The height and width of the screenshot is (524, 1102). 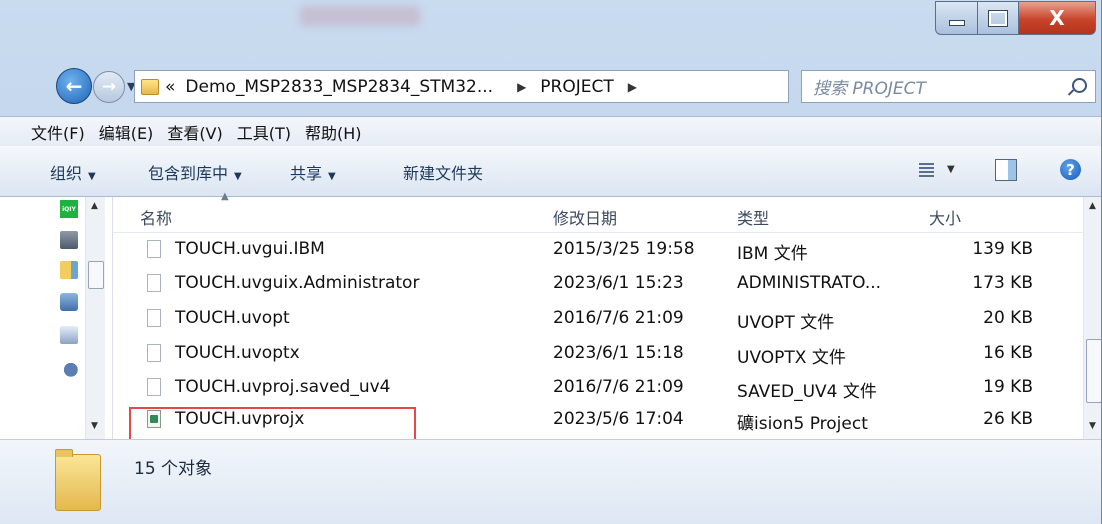 I want to click on column-type-header: 类型, so click(x=753, y=217).